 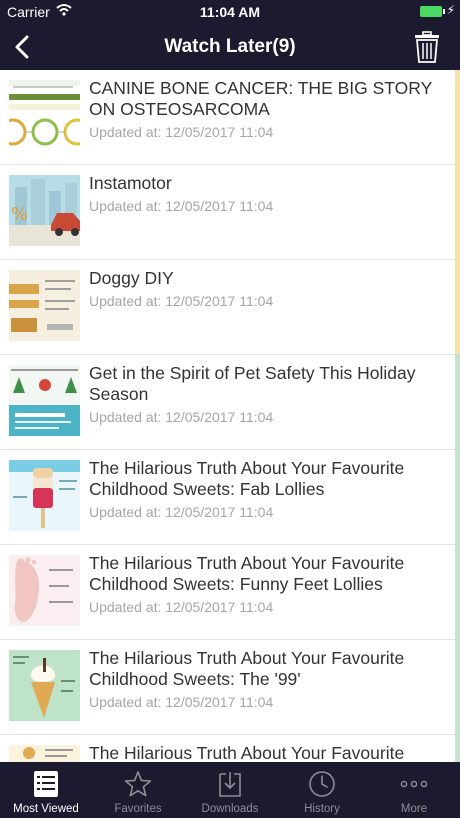 What do you see at coordinates (247, 752) in the screenshot?
I see `item-title: The Hilarious Truth About Your Favourite` at bounding box center [247, 752].